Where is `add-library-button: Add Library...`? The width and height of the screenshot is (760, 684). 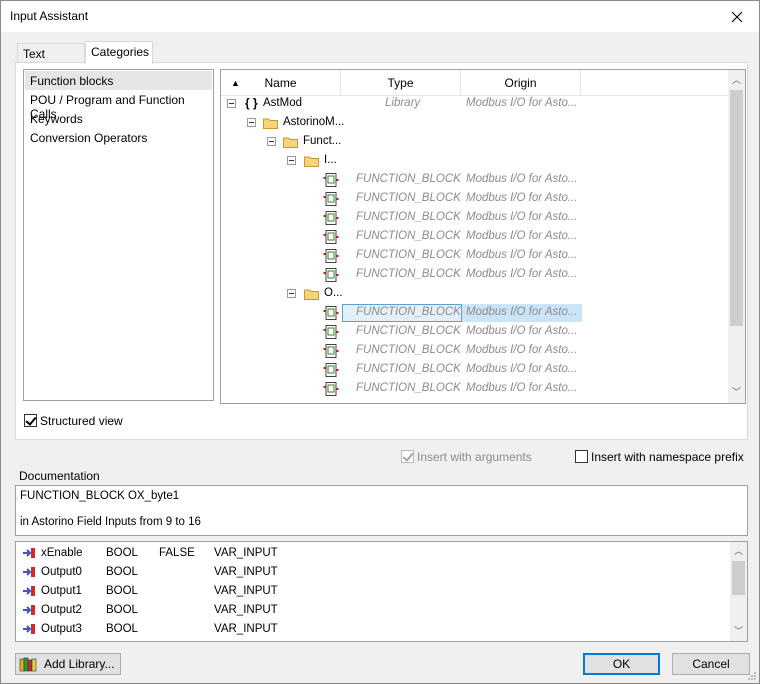
add-library-button: Add Library... is located at coordinates (68, 664).